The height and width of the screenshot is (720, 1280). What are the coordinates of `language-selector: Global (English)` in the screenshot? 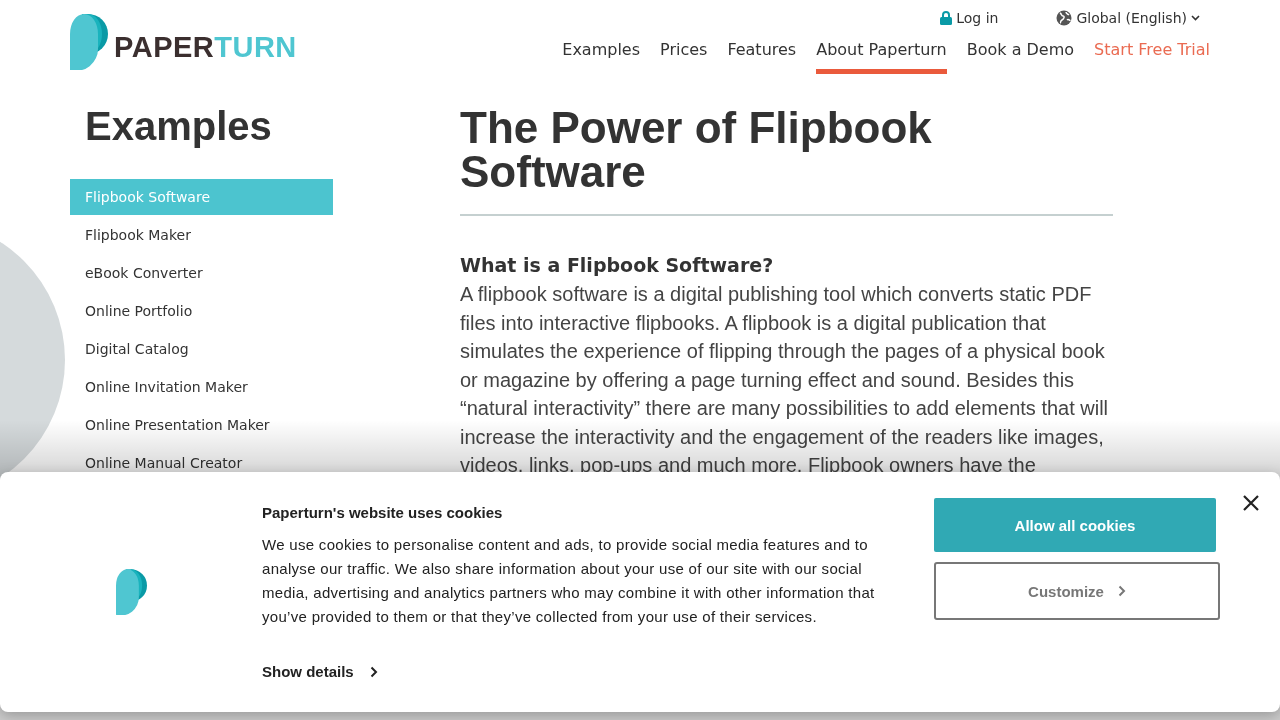 It's located at (1131, 18).